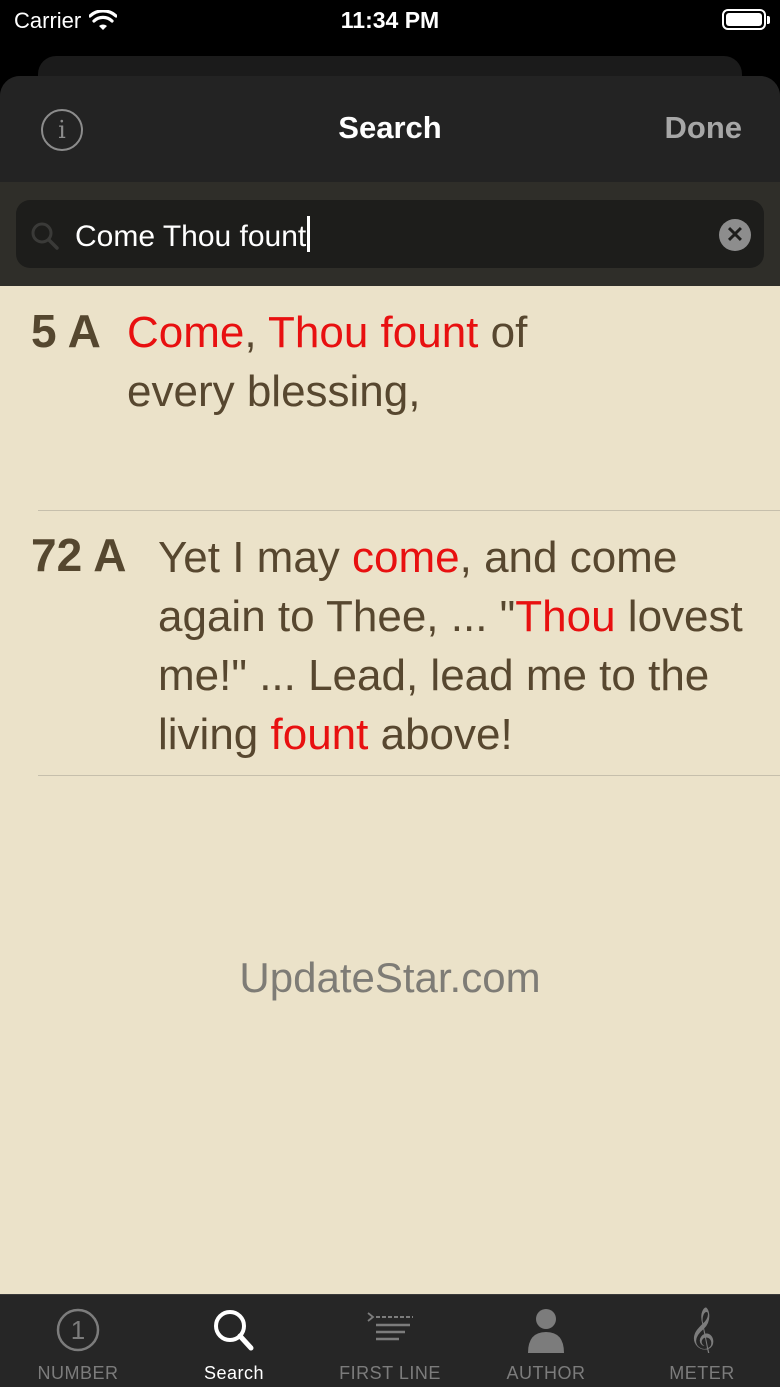  What do you see at coordinates (66, 331) in the screenshot?
I see `result-number: 5 A` at bounding box center [66, 331].